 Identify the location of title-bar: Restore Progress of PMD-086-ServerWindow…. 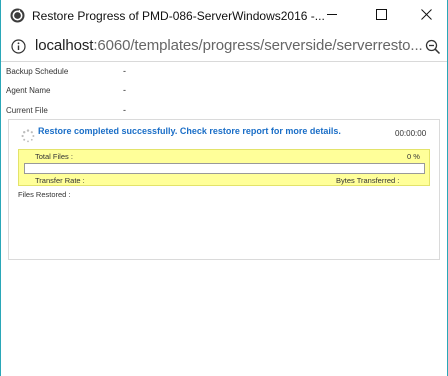
(224, 15).